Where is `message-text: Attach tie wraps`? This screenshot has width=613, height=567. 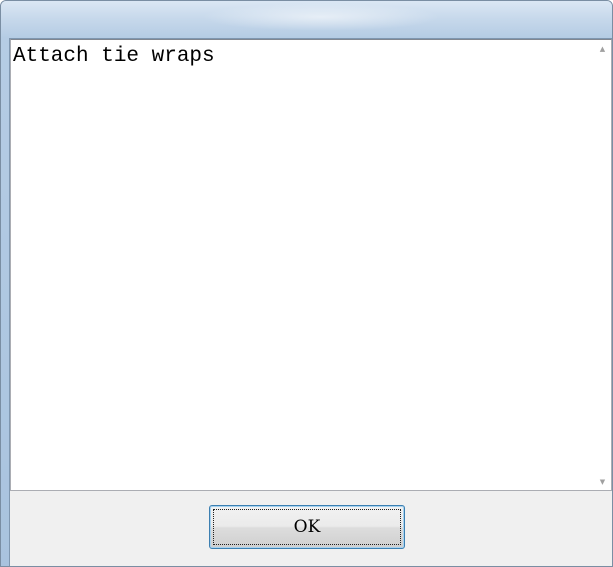 message-text: Attach tie wraps is located at coordinates (114, 56).